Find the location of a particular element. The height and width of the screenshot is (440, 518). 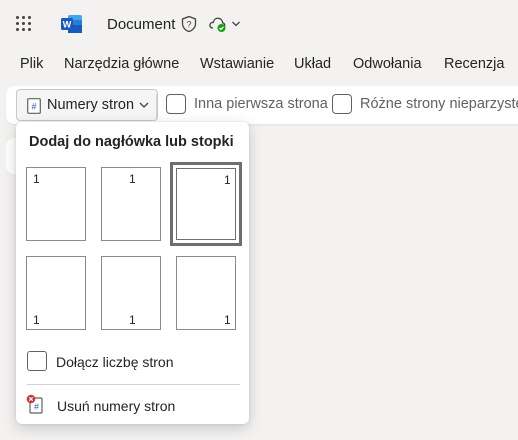

menu-file: Plik is located at coordinates (31, 64).